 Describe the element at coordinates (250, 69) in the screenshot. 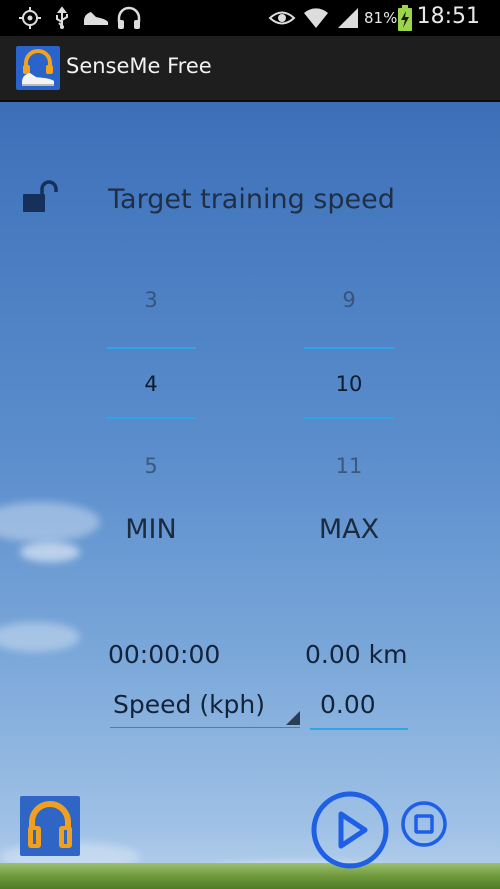

I see `action-bar: SenseMe Free` at that location.